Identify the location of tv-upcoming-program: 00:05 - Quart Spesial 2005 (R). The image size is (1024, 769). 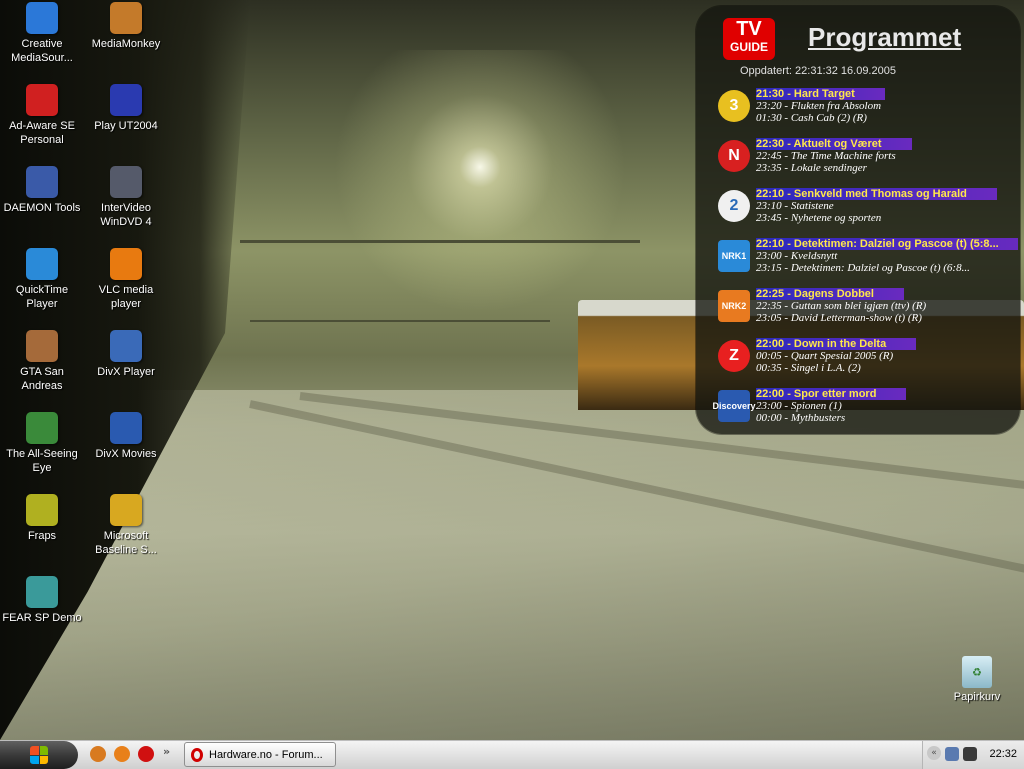
(887, 356).